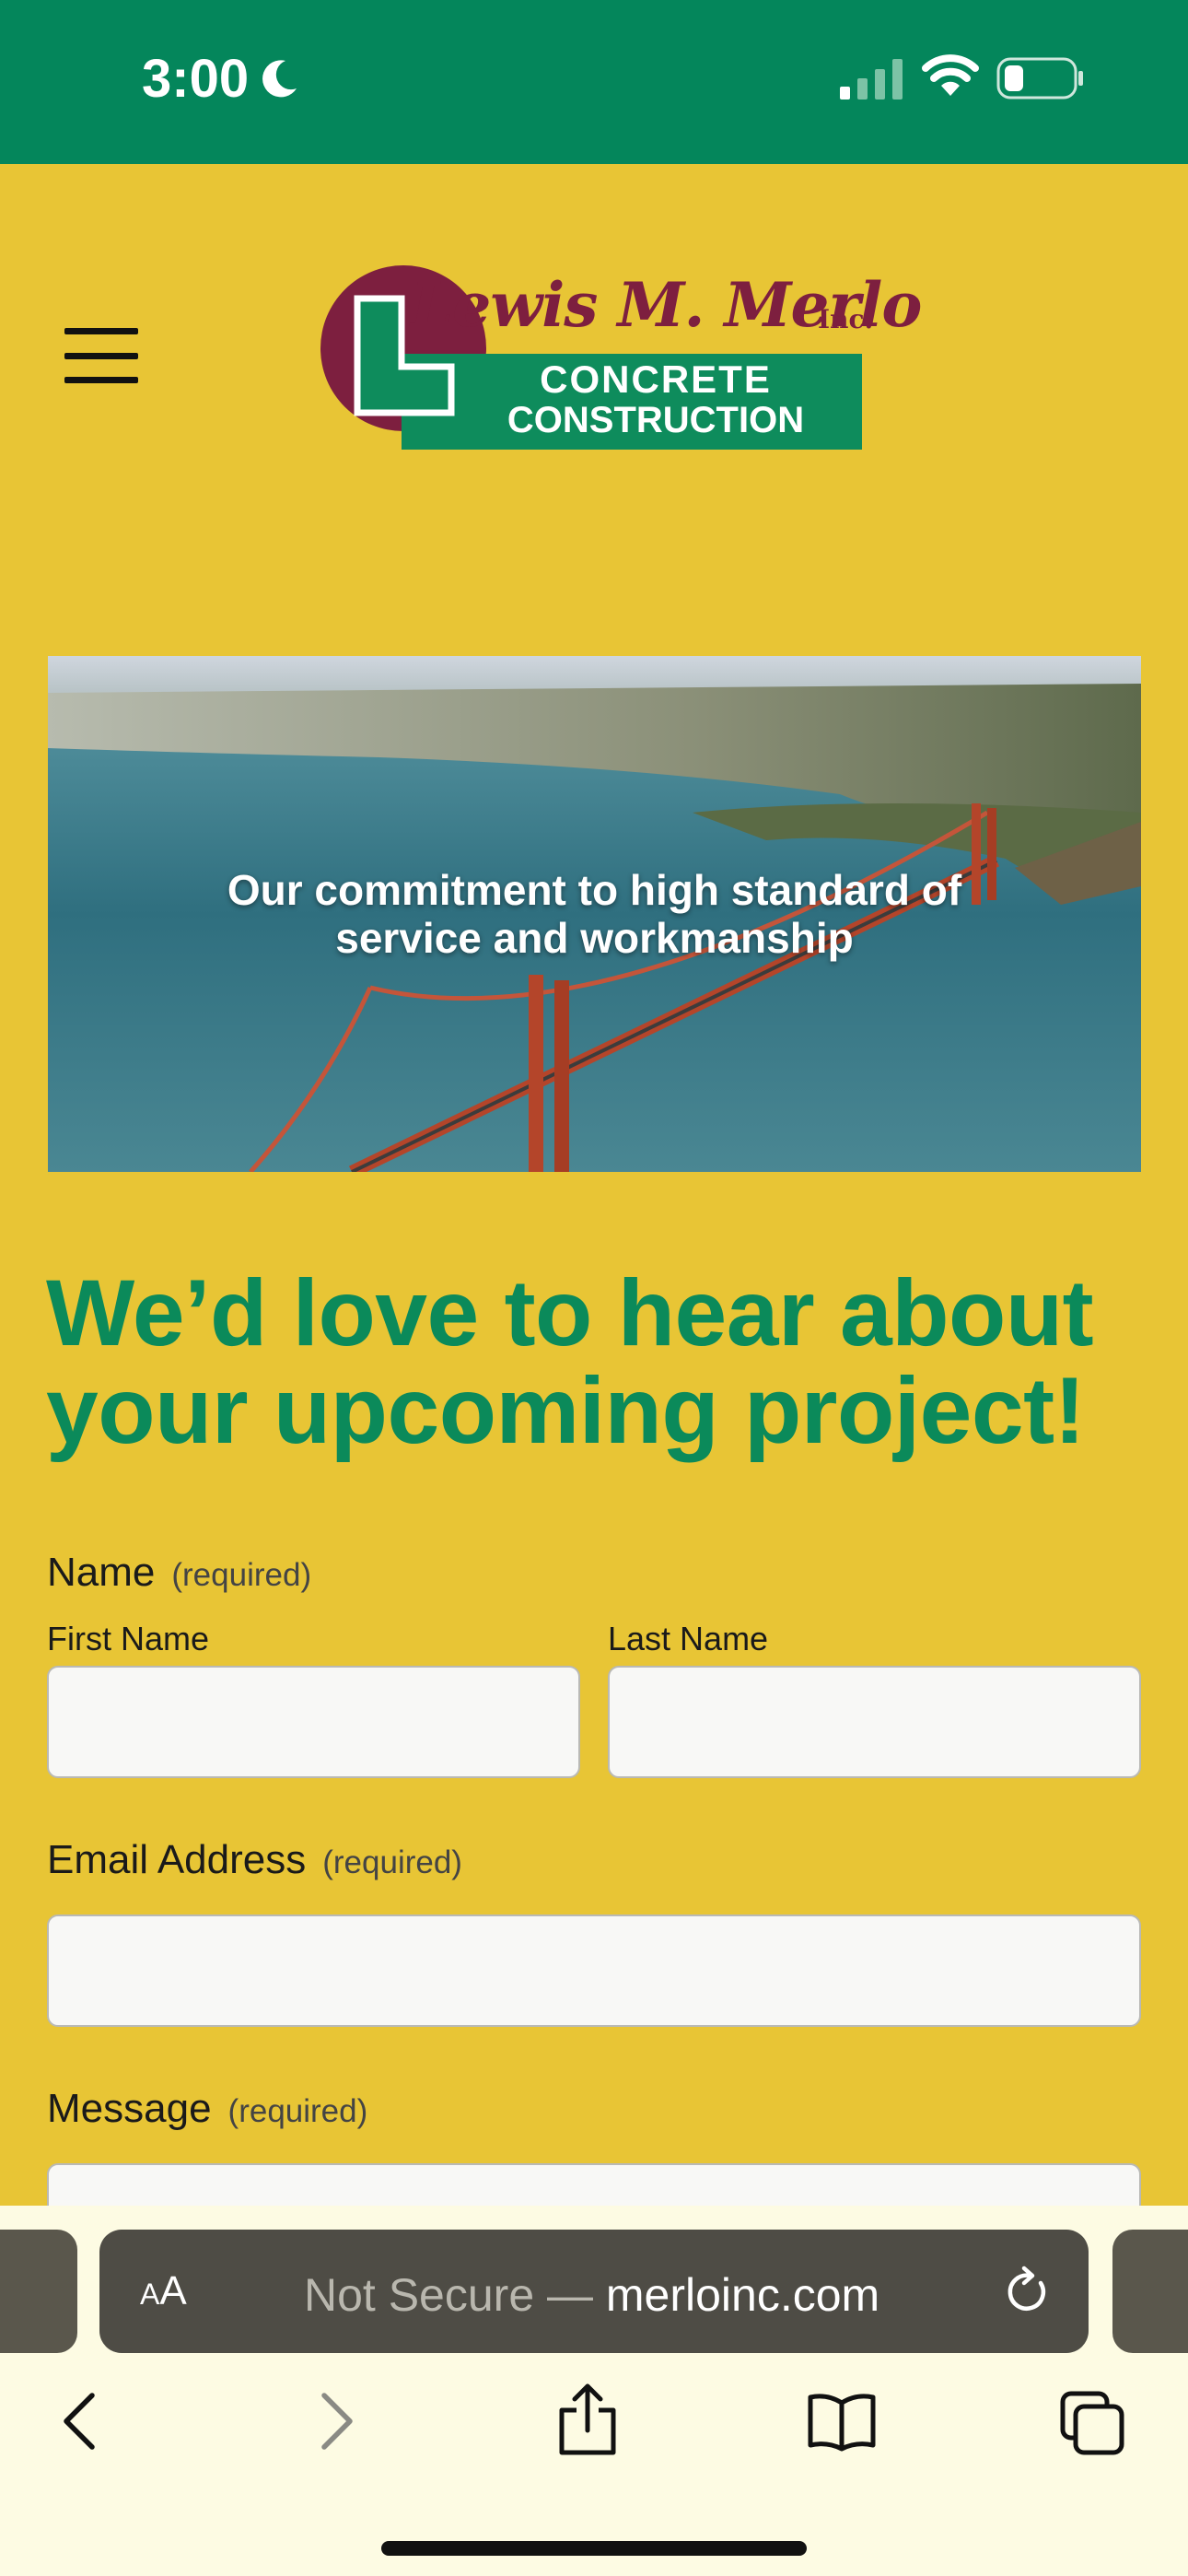  I want to click on email-input, so click(594, 1971).